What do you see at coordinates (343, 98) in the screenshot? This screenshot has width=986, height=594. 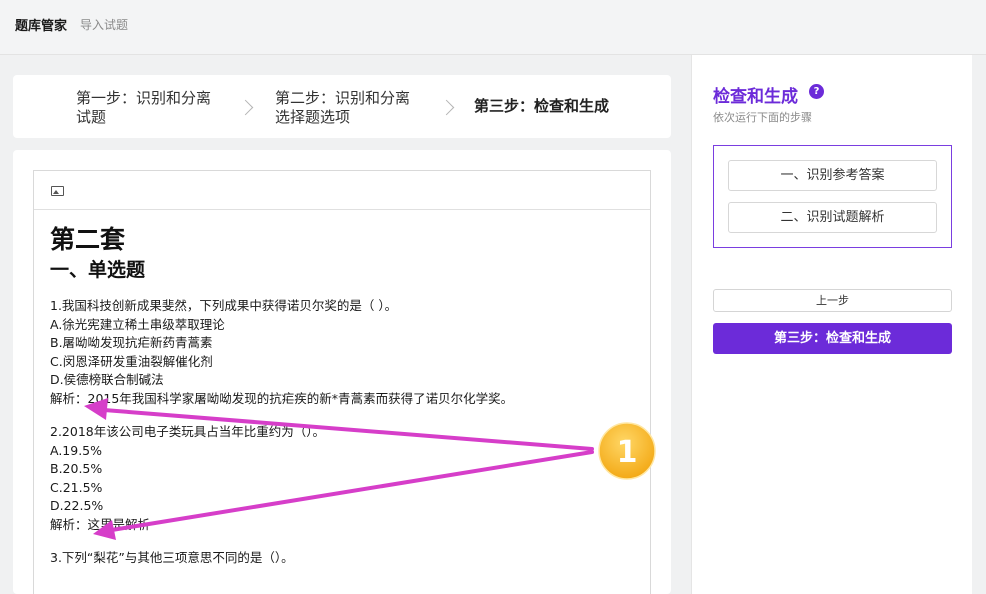 I see `step-2-line1: 第二步：识别和分离` at bounding box center [343, 98].